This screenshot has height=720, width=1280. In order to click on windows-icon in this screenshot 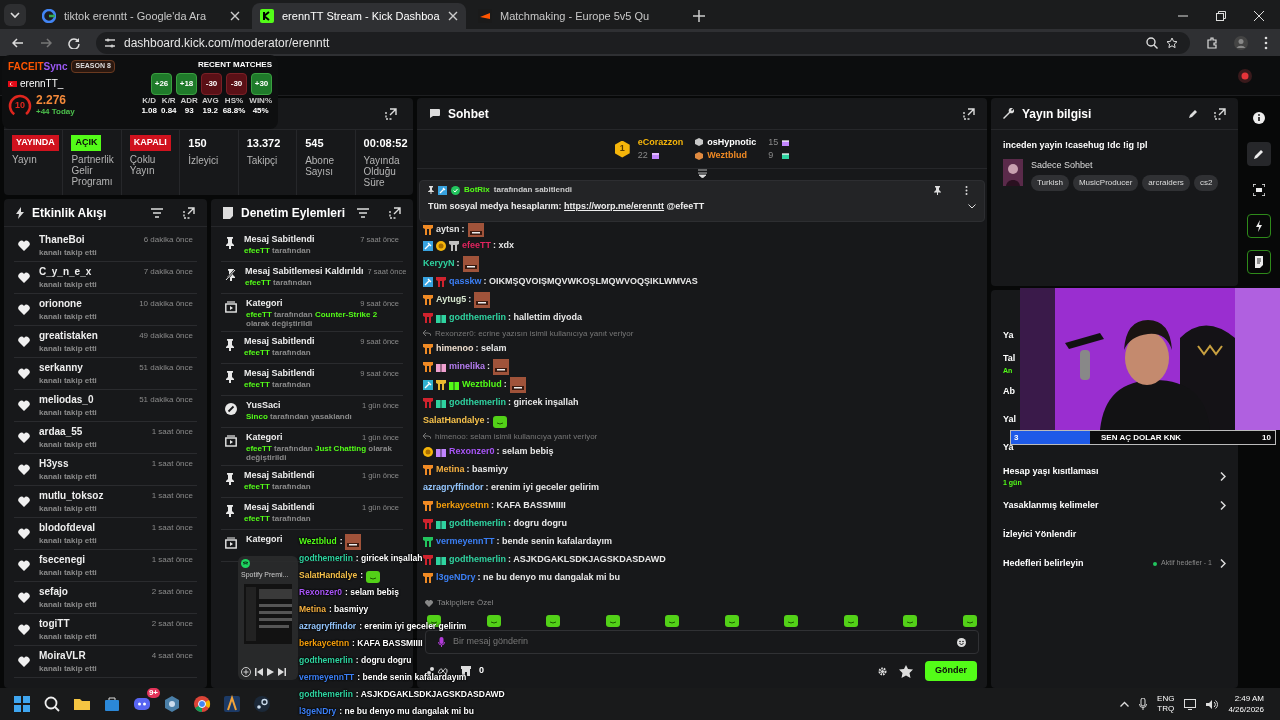, I will do `click(22, 704)`.